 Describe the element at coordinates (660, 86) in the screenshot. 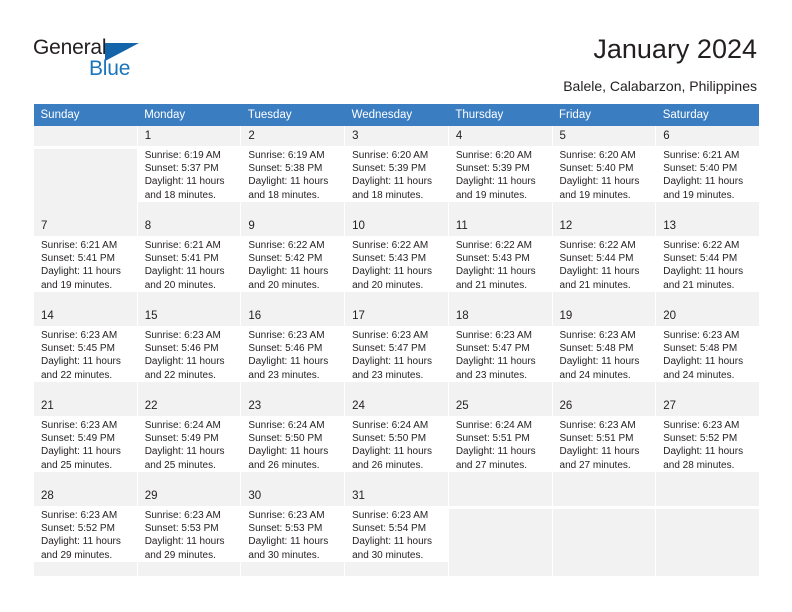

I see `page-subtitle: Balele, Calabarzon, Philippines` at that location.